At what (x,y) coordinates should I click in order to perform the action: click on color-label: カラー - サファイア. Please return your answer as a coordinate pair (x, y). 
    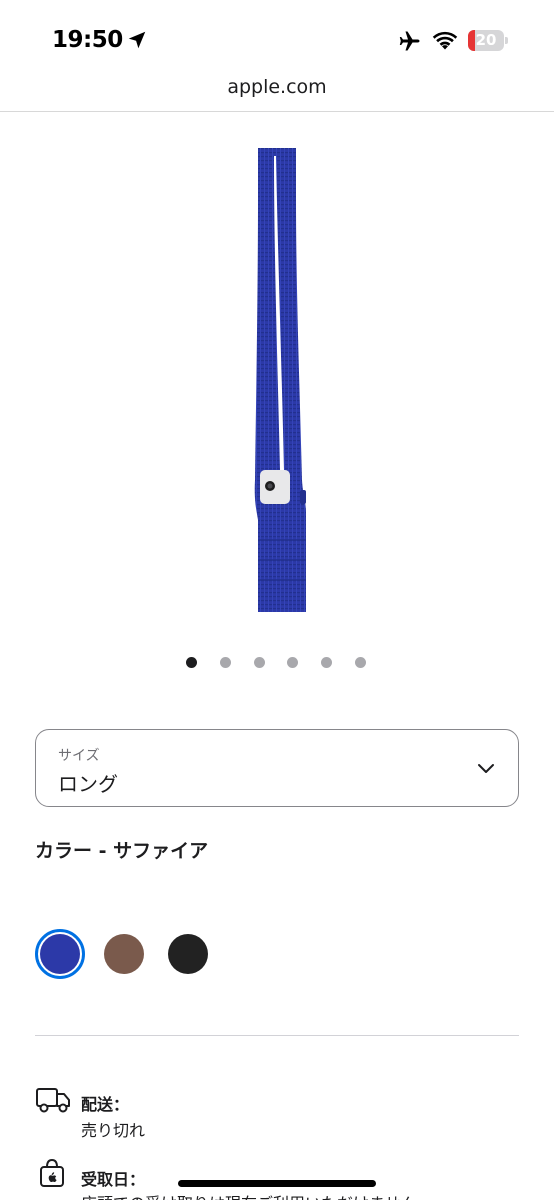
    Looking at the image, I should click on (122, 851).